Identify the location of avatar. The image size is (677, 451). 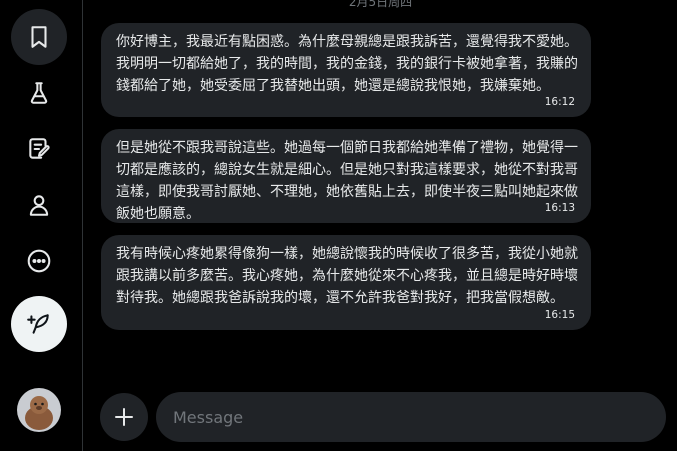
(39, 410).